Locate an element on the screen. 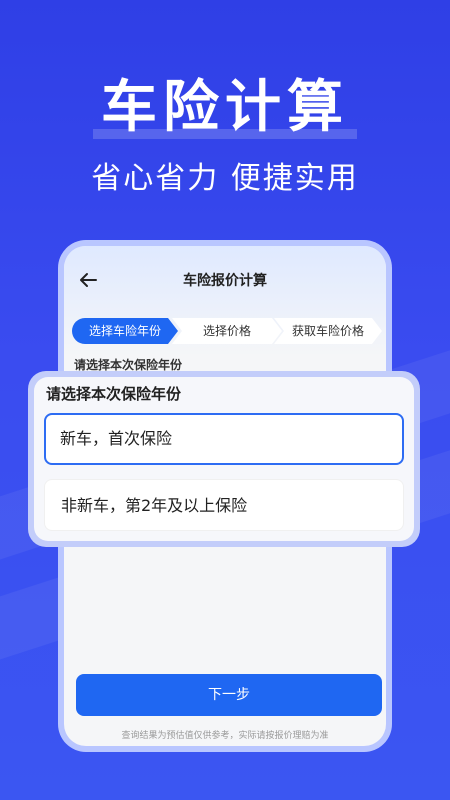 The width and height of the screenshot is (450, 800). step-2-select-price: 选择价格 is located at coordinates (227, 331).